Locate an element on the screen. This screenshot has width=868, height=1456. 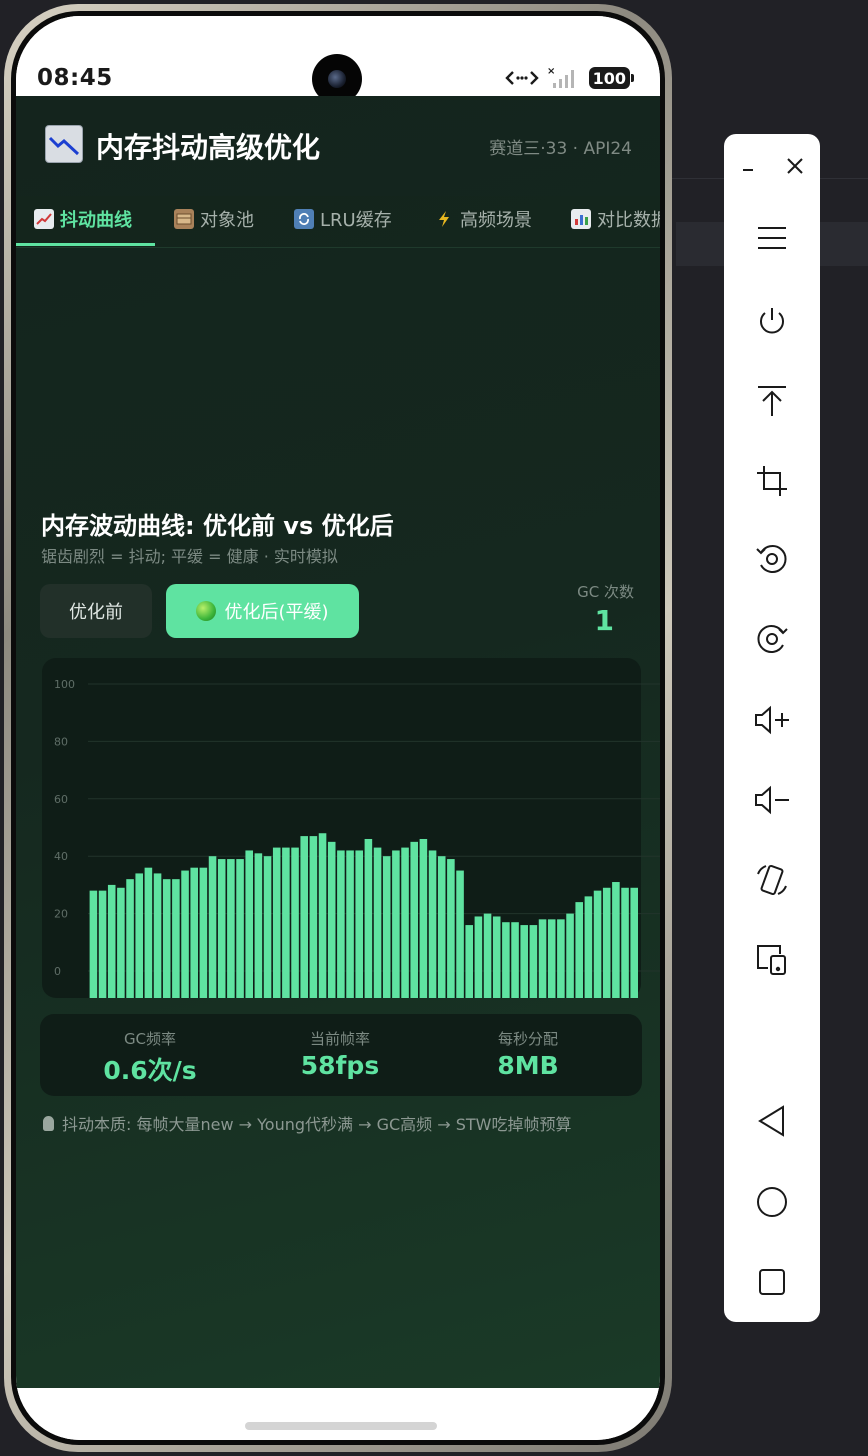
tab-object-pool: 对象池 is located at coordinates (214, 219).